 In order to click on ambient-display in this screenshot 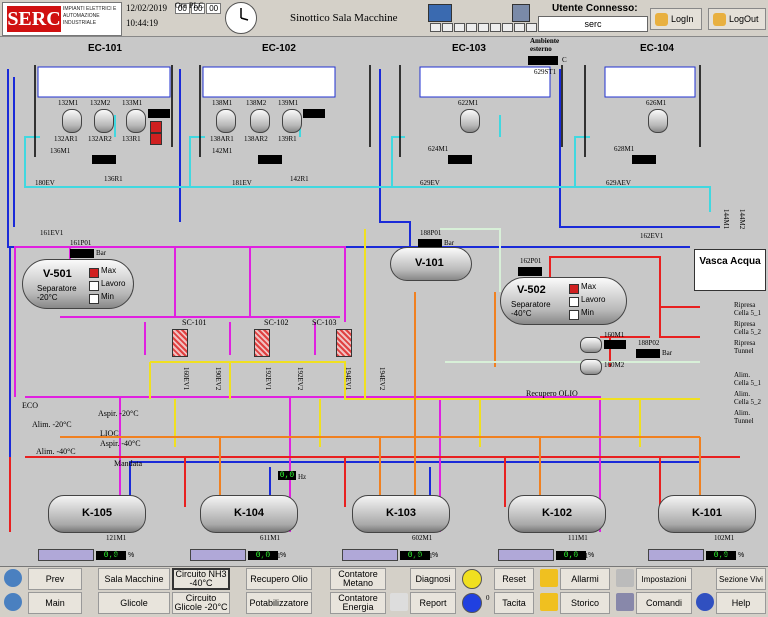, I will do `click(543, 60)`.